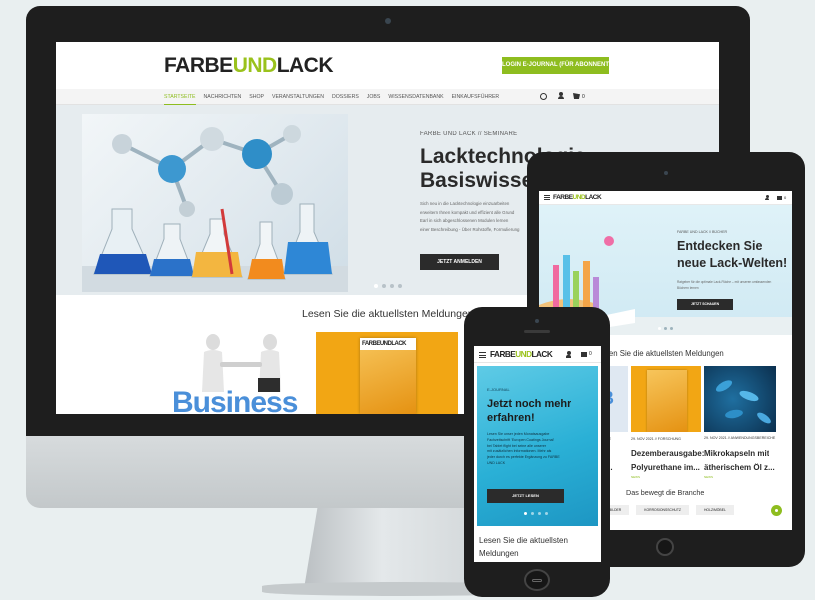 The image size is (815, 600). What do you see at coordinates (482, 355) in the screenshot?
I see `phone-menu-icon` at bounding box center [482, 355].